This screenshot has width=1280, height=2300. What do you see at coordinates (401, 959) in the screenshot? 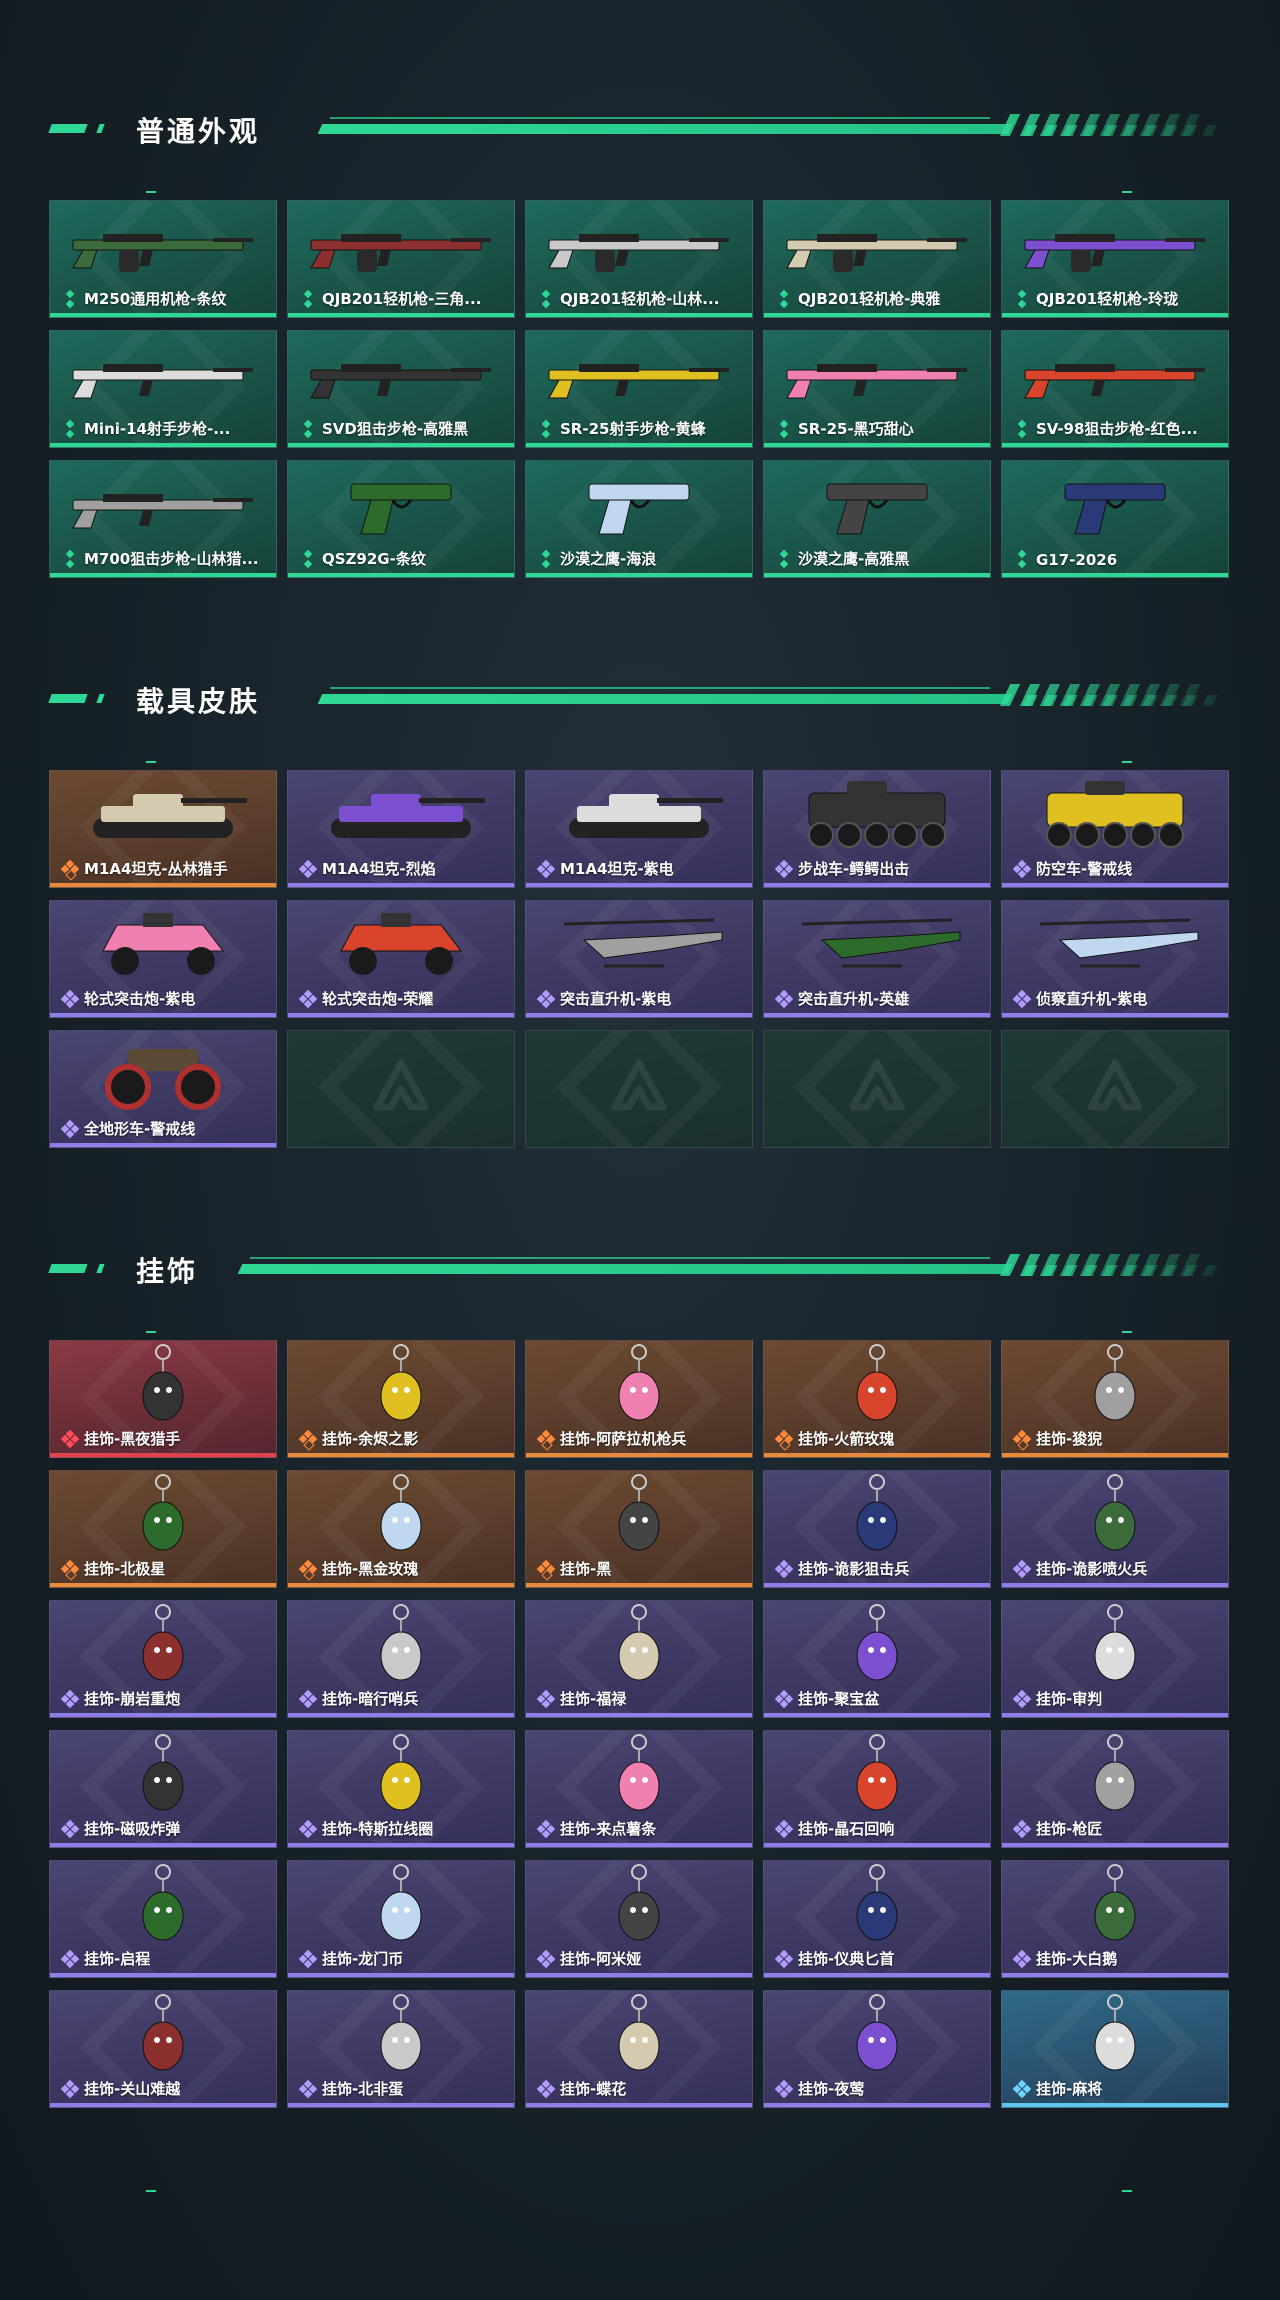
I see `item-card: 轮式突击炮-荣耀` at bounding box center [401, 959].